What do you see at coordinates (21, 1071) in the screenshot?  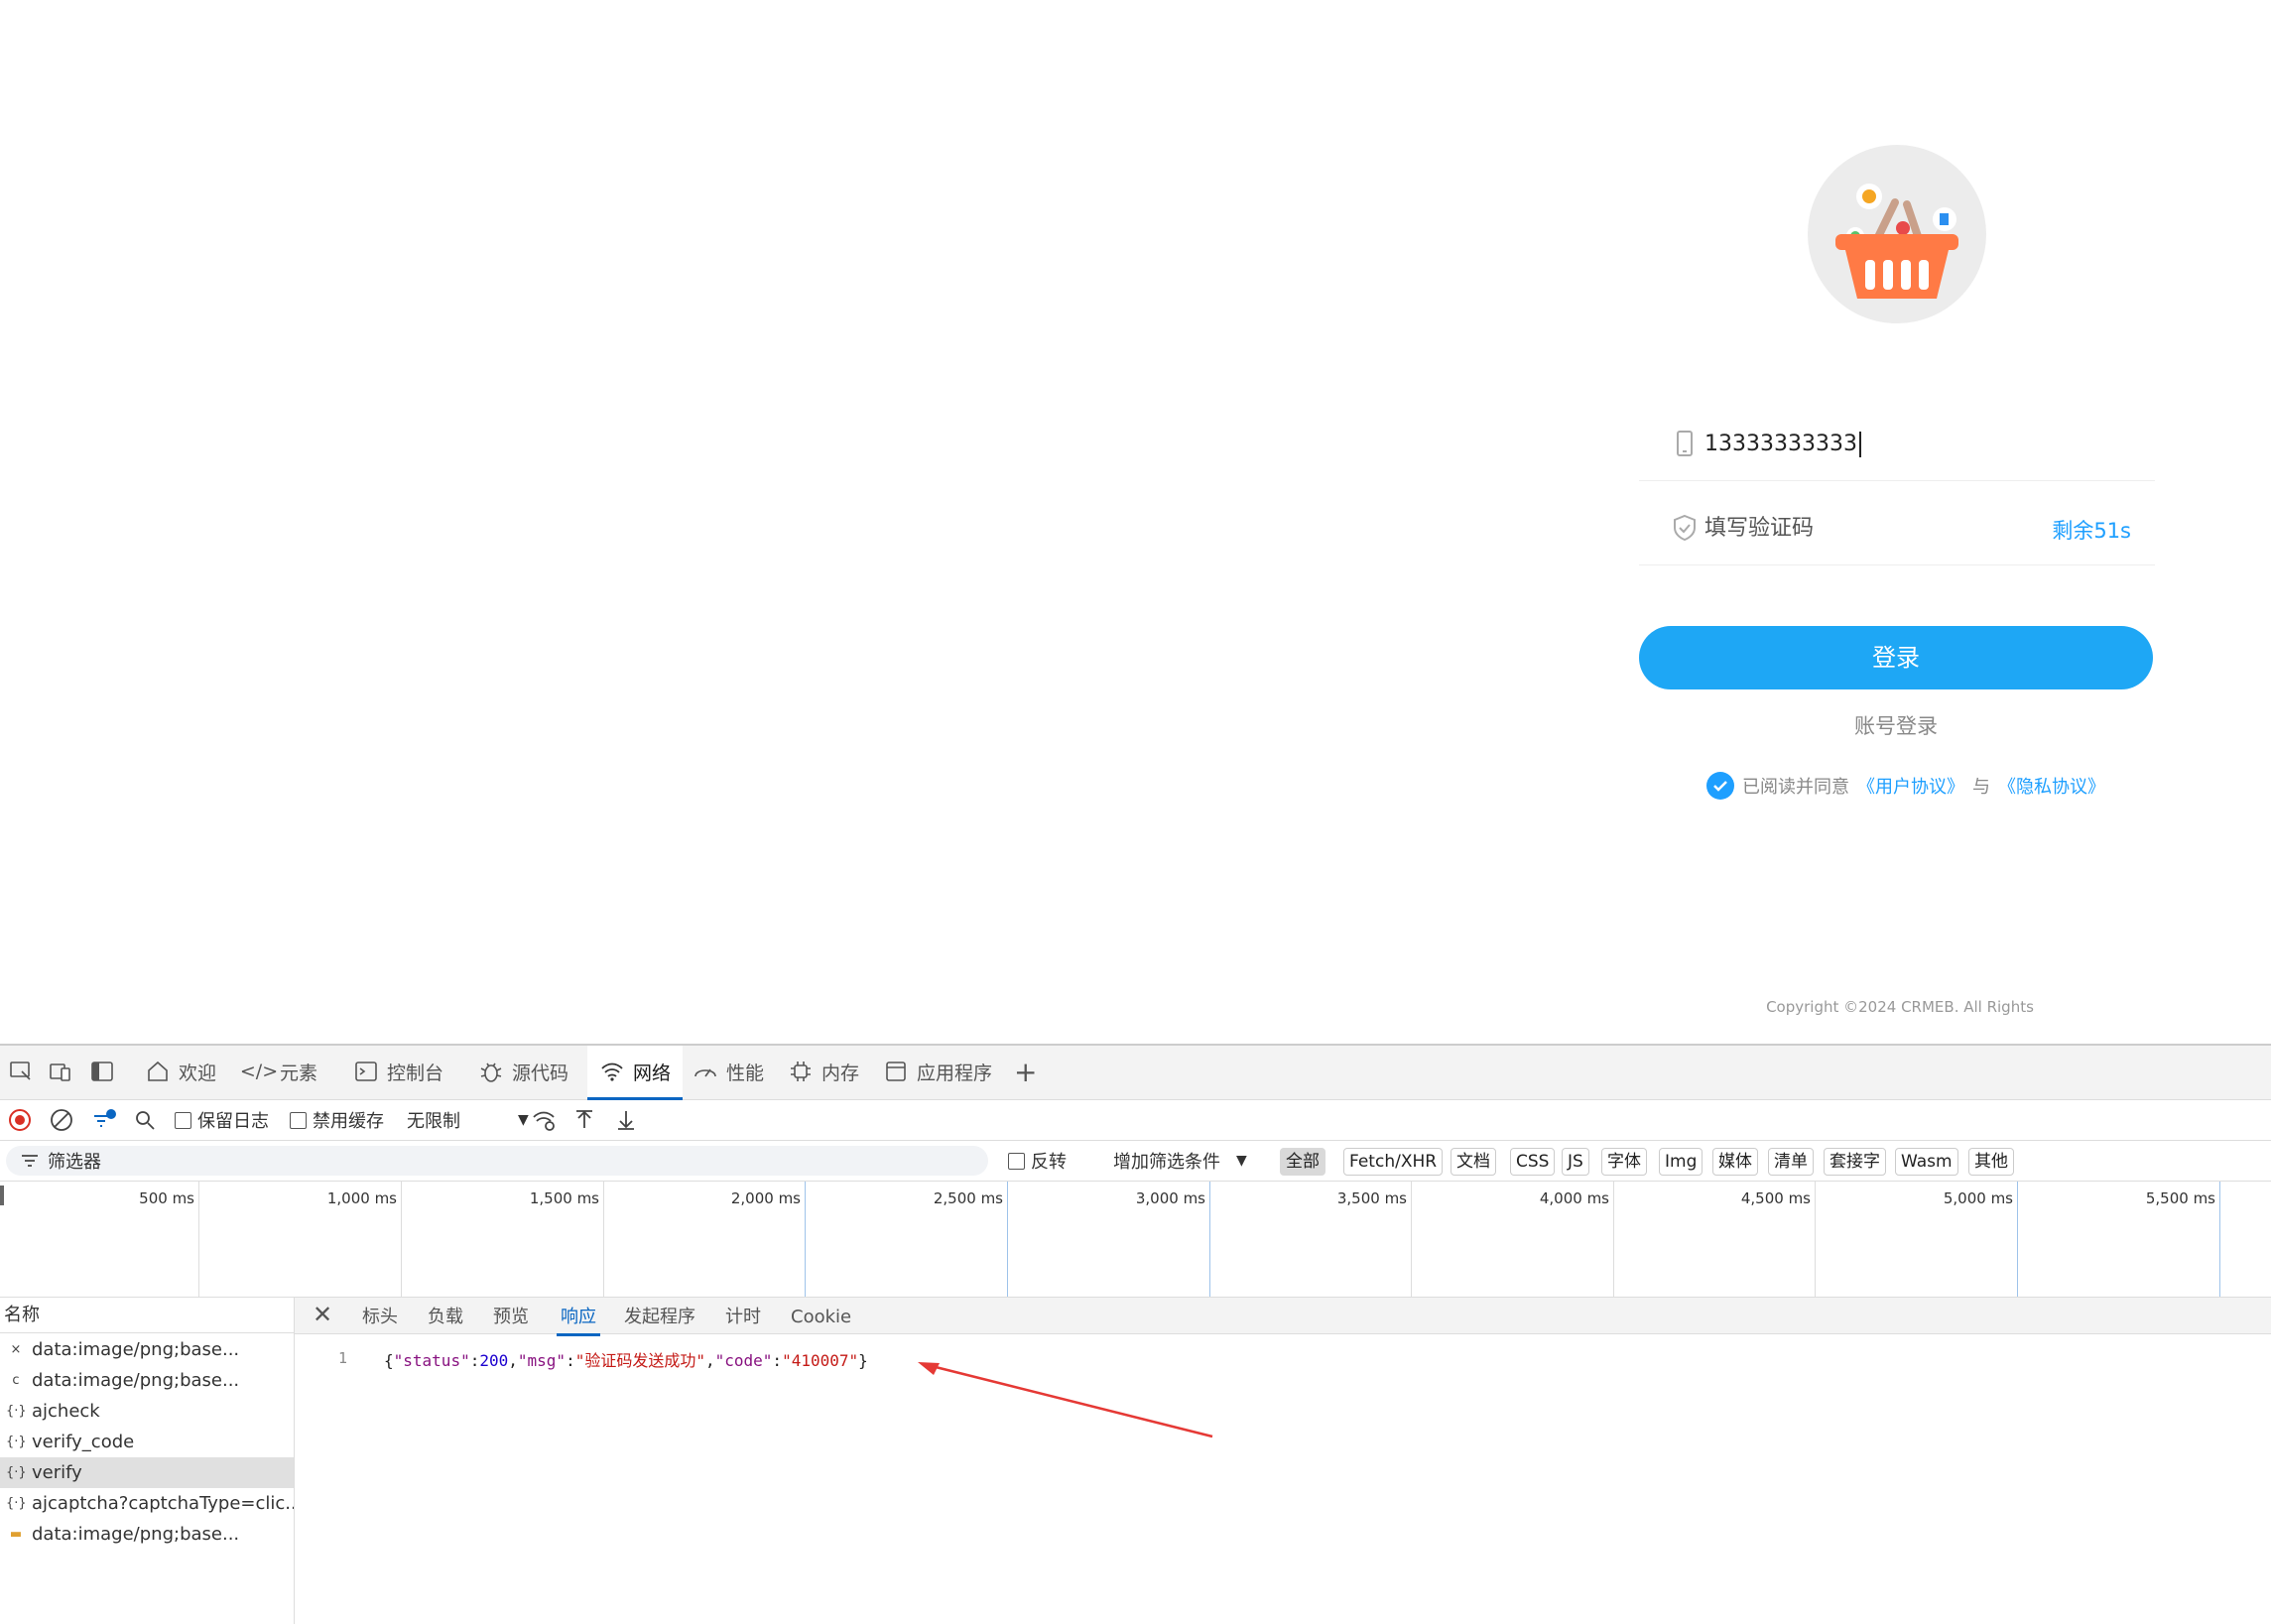 I see `inspect-icon` at bounding box center [21, 1071].